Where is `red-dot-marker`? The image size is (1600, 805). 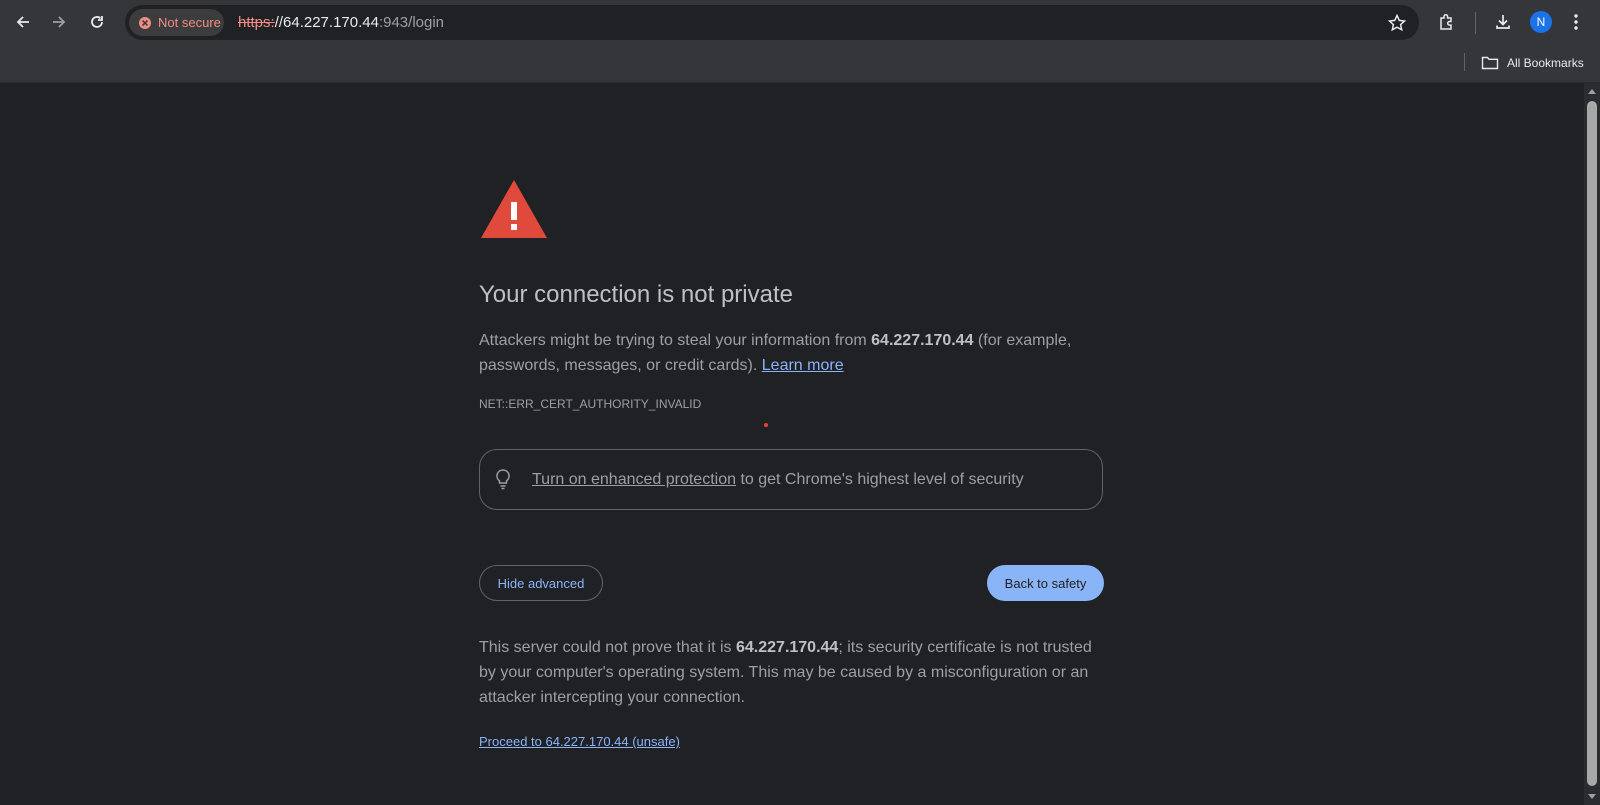
red-dot-marker is located at coordinates (766, 425).